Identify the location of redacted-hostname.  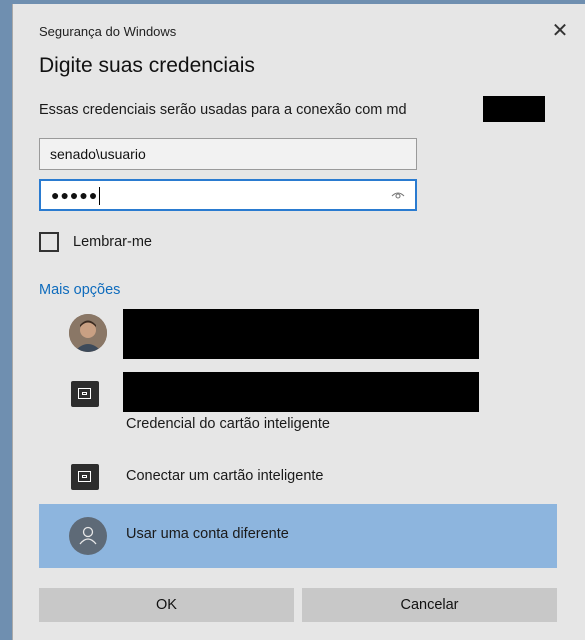
(514, 109).